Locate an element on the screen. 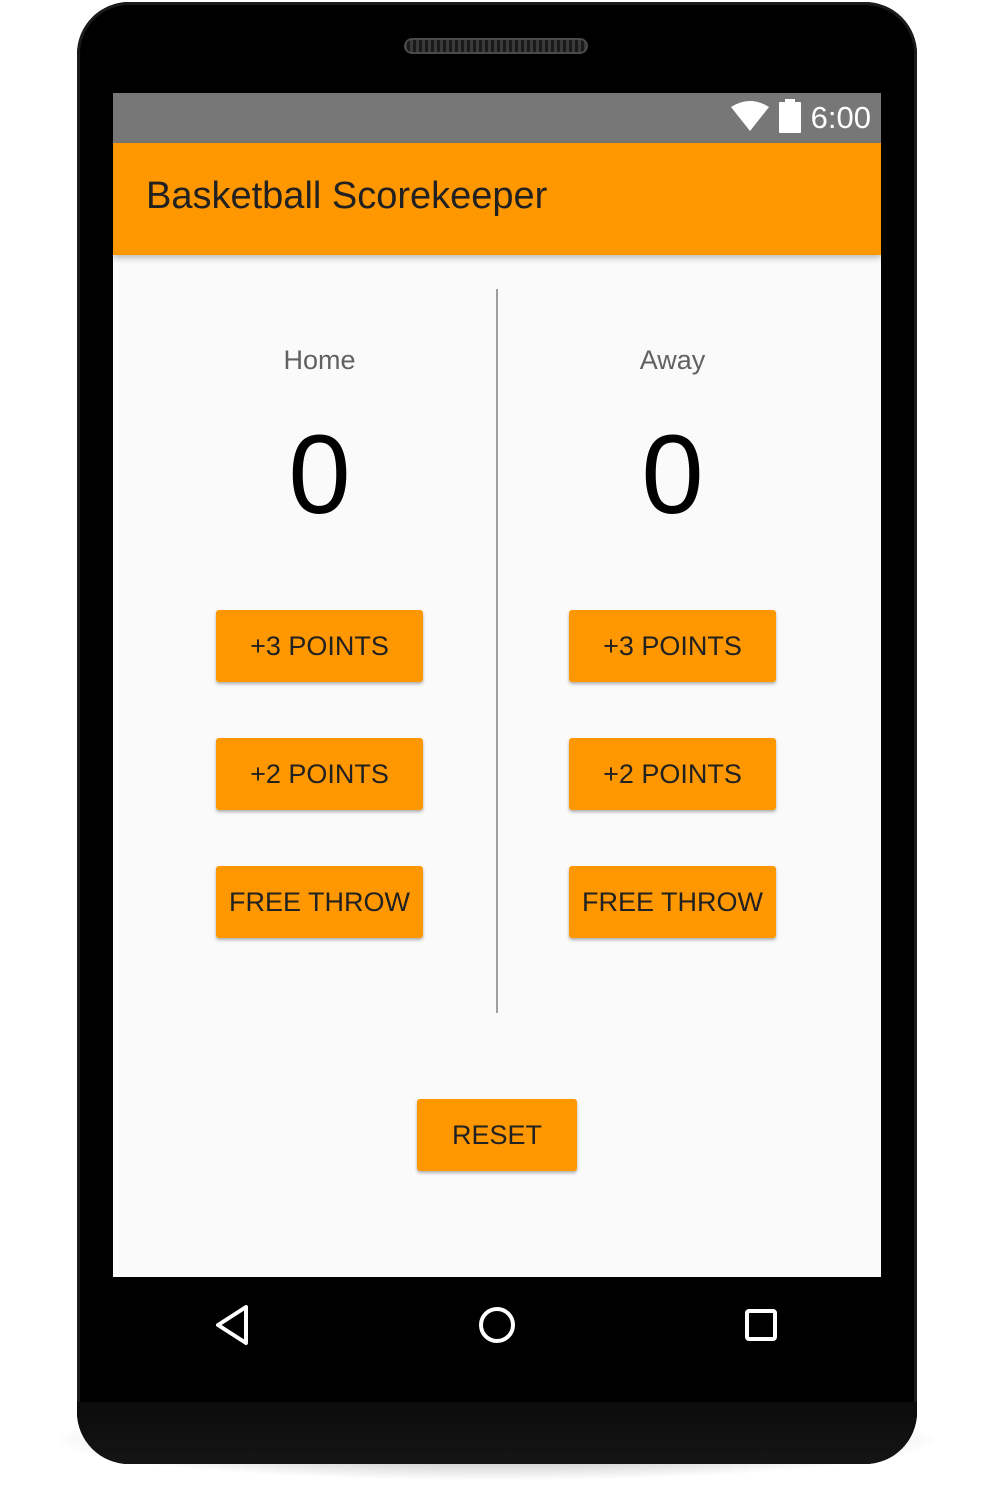 Image resolution: width=993 pixels, height=1490 pixels. home-plus-3-button: +3 POINTS is located at coordinates (319, 646).